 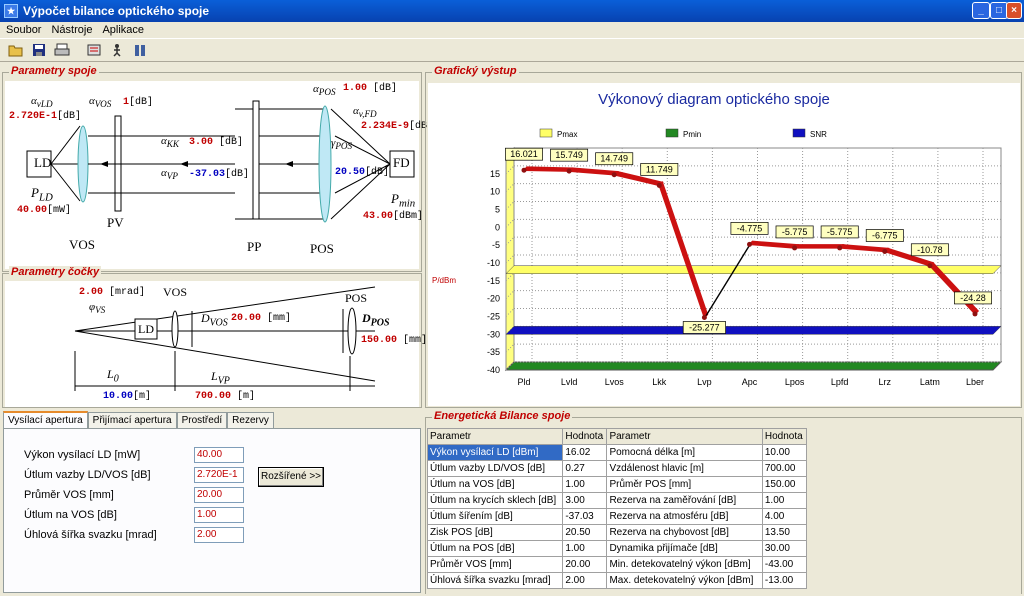 What do you see at coordinates (784, 564) in the screenshot?
I see `table-cell: -43.00` at bounding box center [784, 564].